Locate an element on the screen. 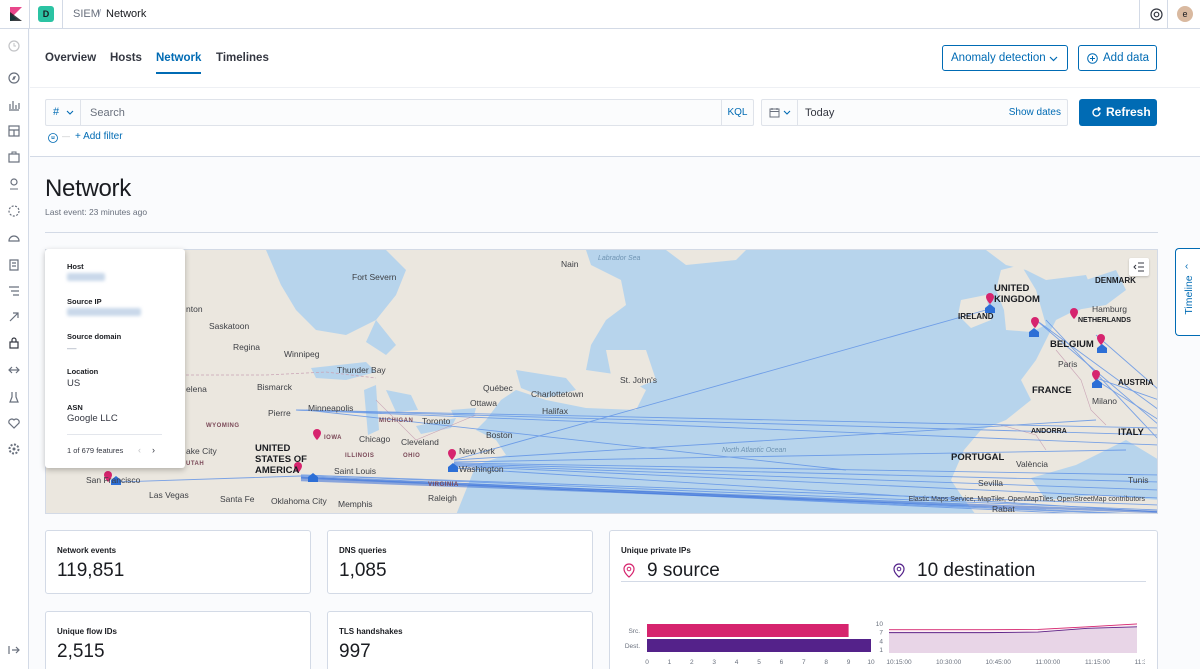 This screenshot has width=1200, height=669. tab-overview: Overview is located at coordinates (70, 58).